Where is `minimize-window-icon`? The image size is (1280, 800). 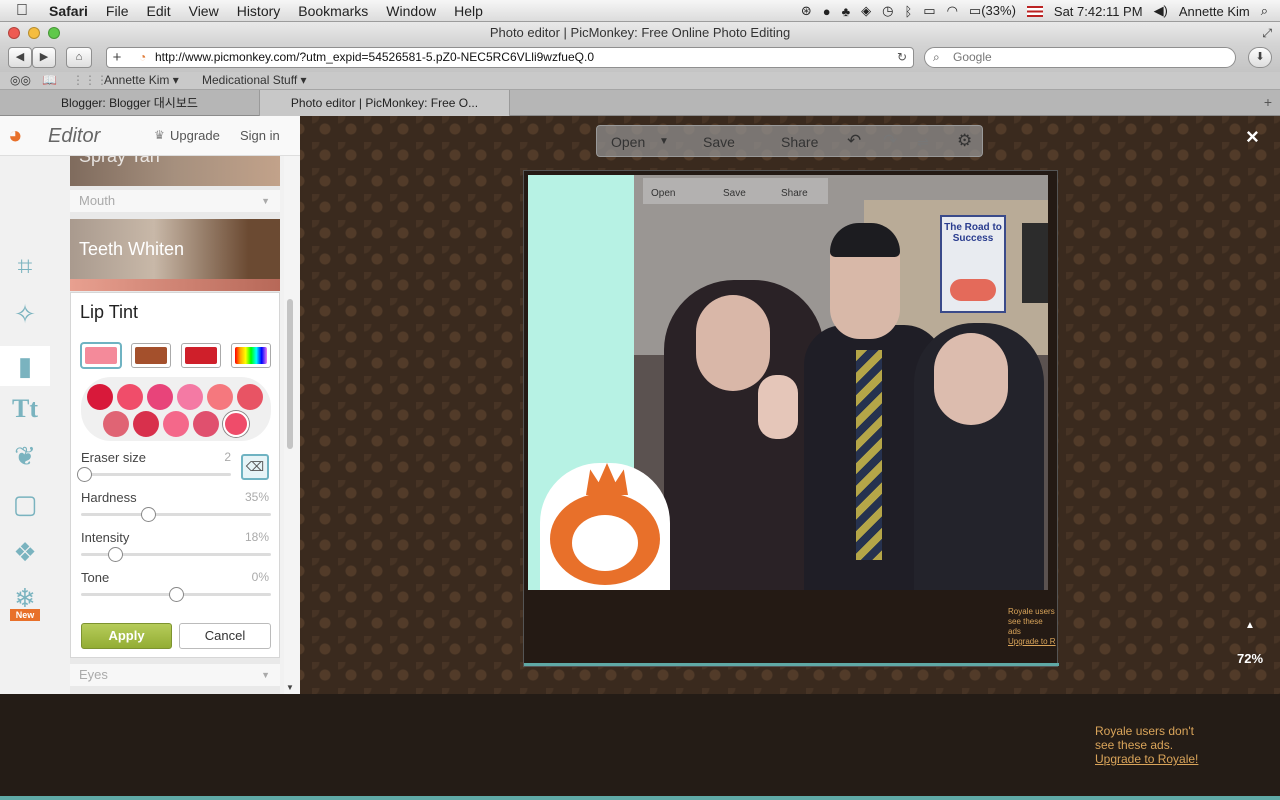
minimize-window-icon is located at coordinates (34, 33).